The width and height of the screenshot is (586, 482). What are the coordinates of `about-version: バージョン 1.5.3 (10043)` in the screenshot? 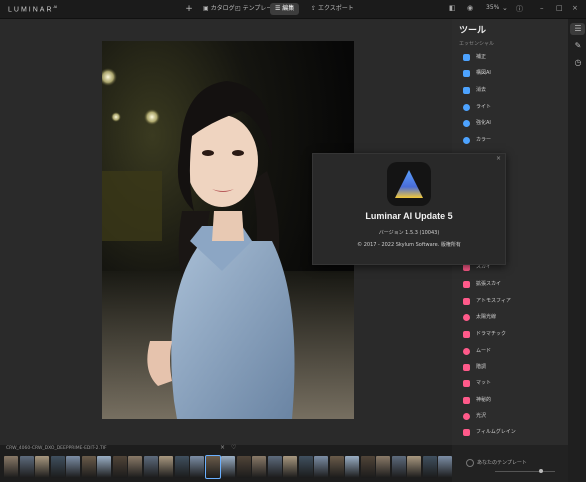 It's located at (409, 233).